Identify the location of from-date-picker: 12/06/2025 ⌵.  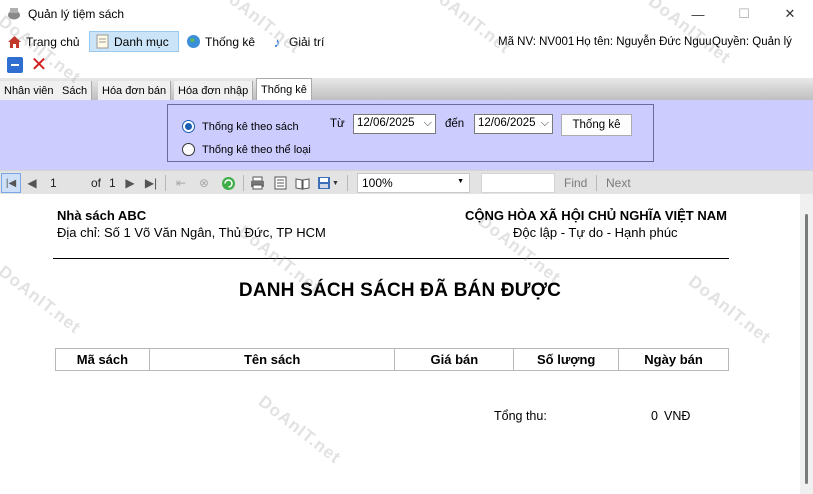
(394, 124).